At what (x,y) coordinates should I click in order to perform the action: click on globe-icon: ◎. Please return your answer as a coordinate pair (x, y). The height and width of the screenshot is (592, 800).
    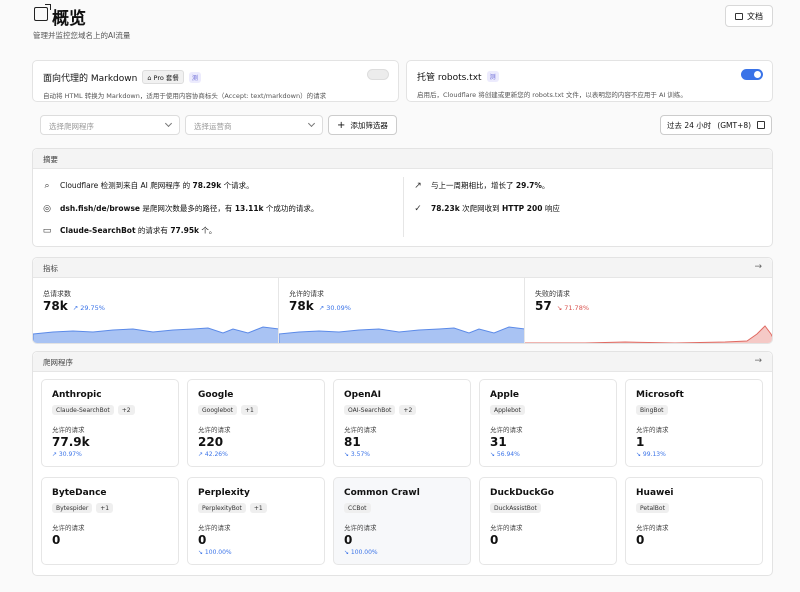
    Looking at the image, I should click on (47, 208).